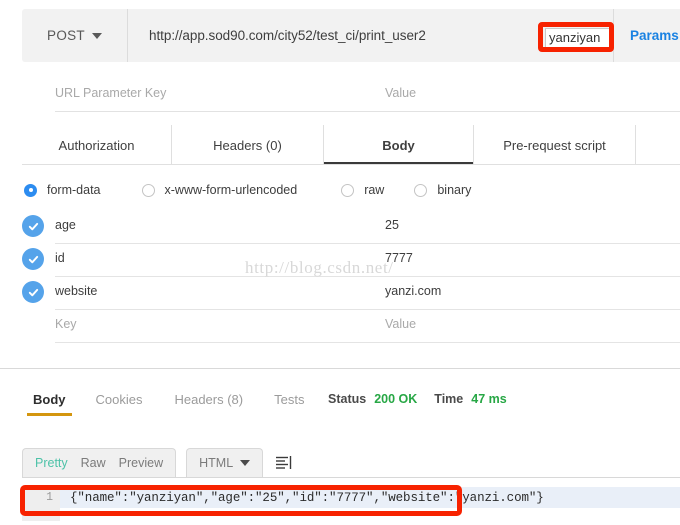  Describe the element at coordinates (141, 463) in the screenshot. I see `format-preview-button: Preview` at that location.